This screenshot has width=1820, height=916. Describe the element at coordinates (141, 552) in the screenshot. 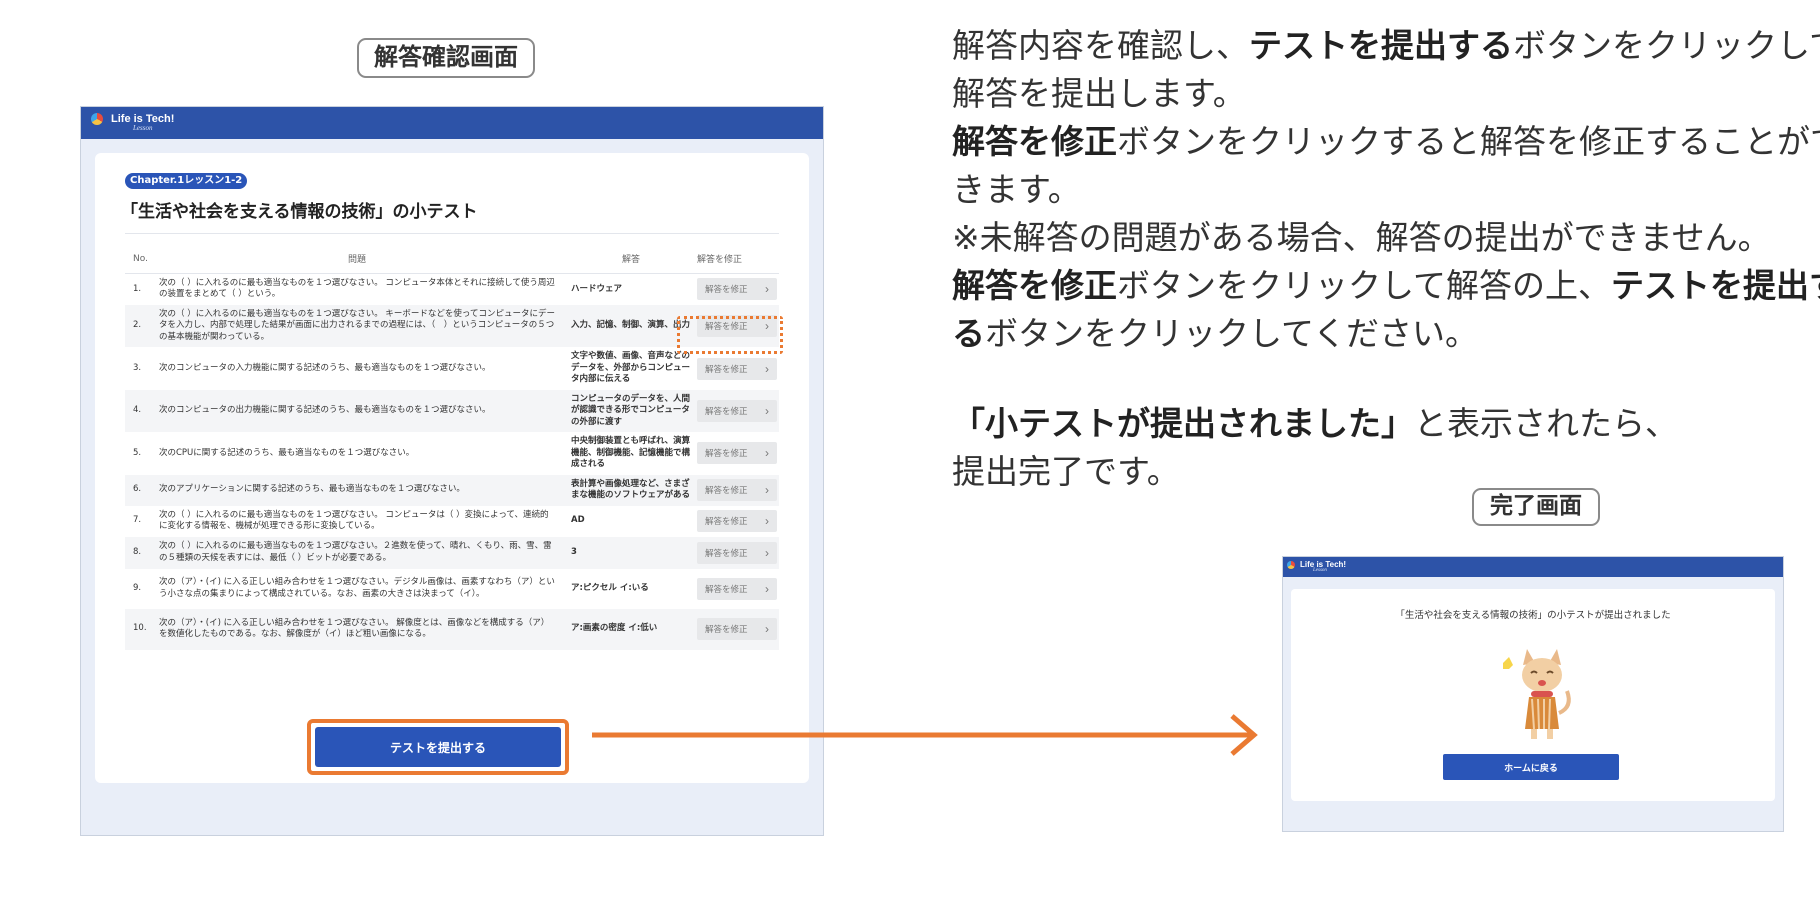

I see `row-number: 8.` at that location.